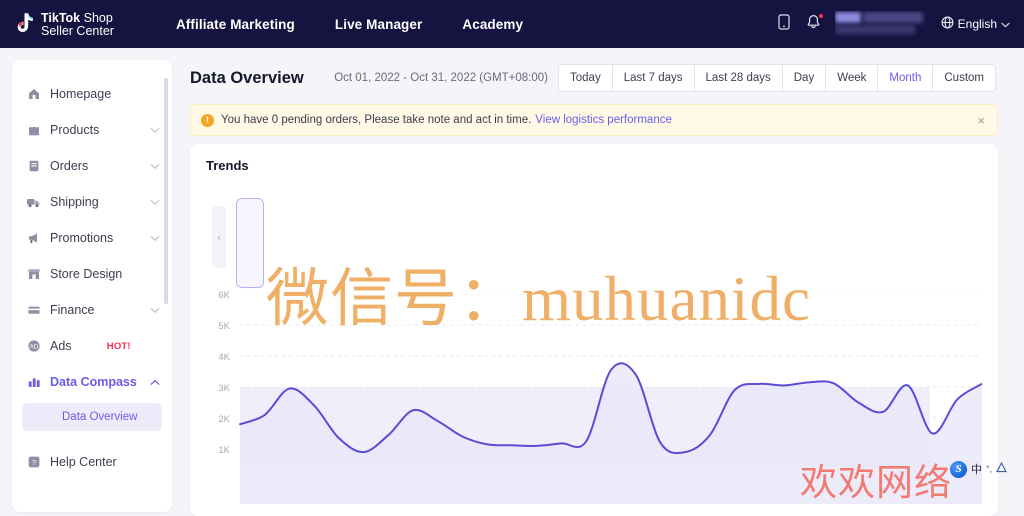  I want to click on card-title-trends: Trends, so click(227, 165).